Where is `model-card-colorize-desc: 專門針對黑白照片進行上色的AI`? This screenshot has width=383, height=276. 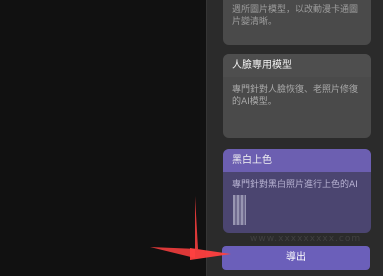 model-card-colorize-desc: 專門針對黑白照片進行上色的AI is located at coordinates (295, 185).